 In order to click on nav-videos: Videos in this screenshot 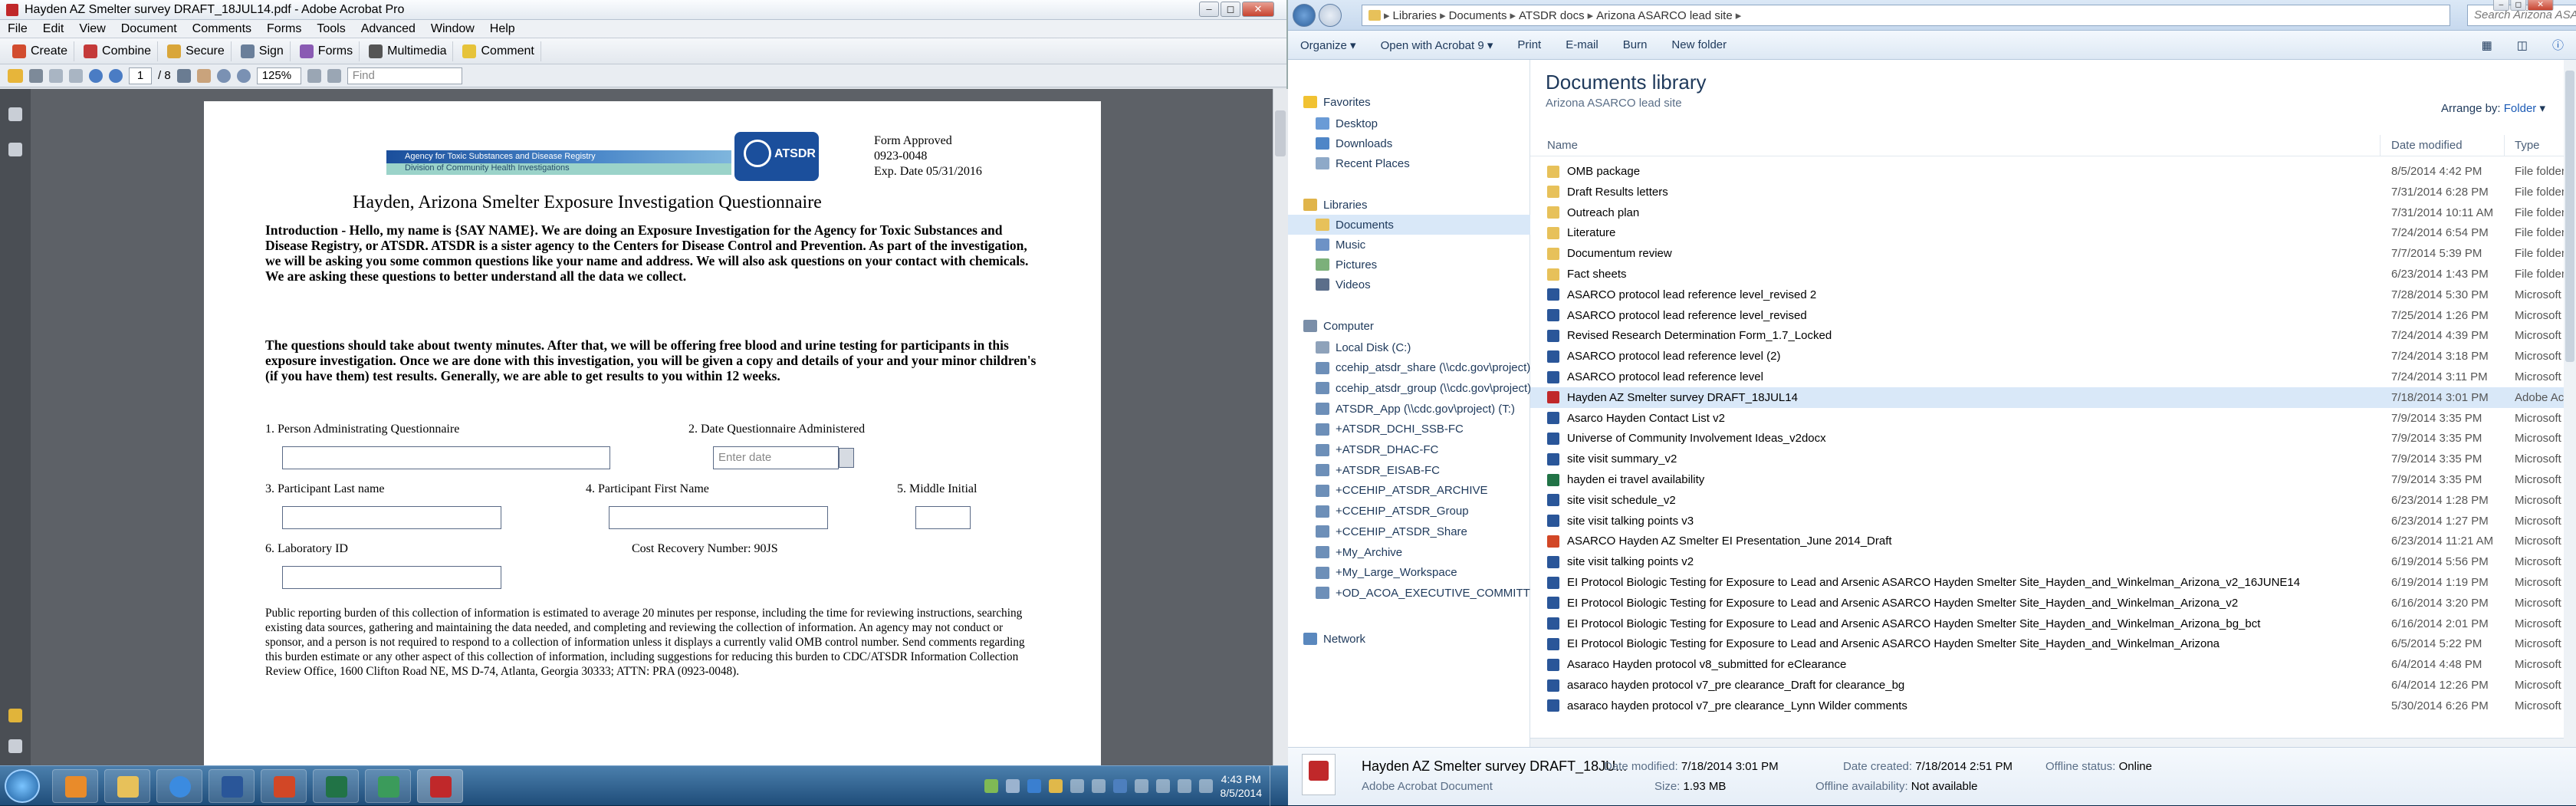, I will do `click(1343, 284)`.